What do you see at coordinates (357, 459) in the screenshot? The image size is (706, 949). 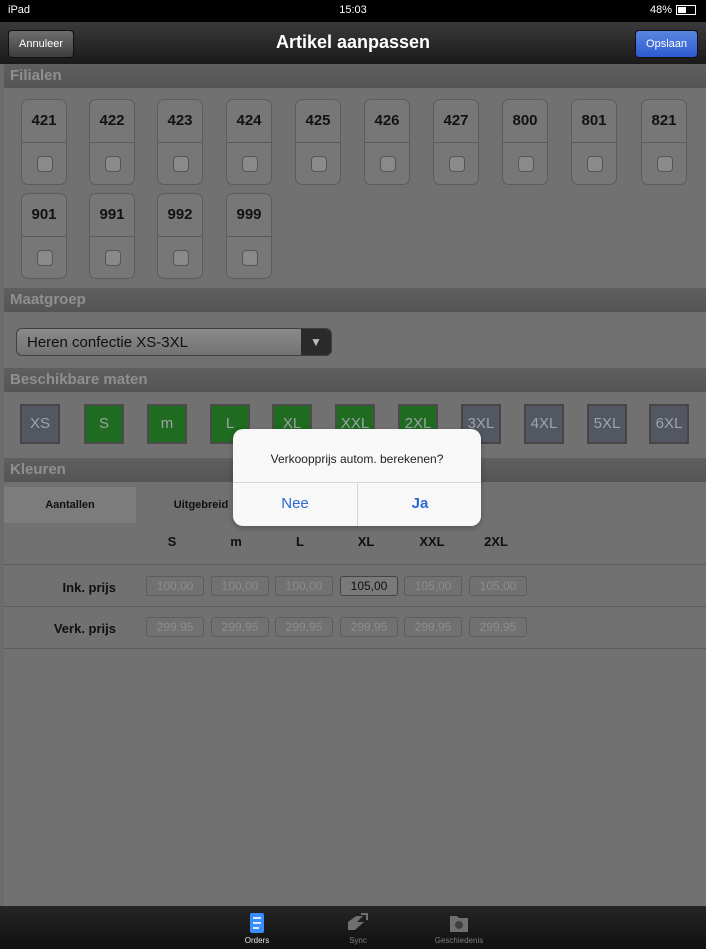 I see `dialog-message: Verkoopprijs autom. berekenen?` at bounding box center [357, 459].